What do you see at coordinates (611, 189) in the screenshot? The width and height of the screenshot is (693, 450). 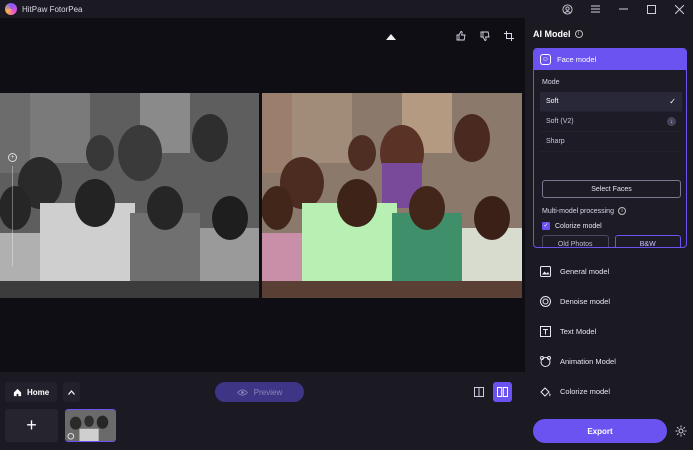 I see `select-faces-button: Select Faces` at bounding box center [611, 189].